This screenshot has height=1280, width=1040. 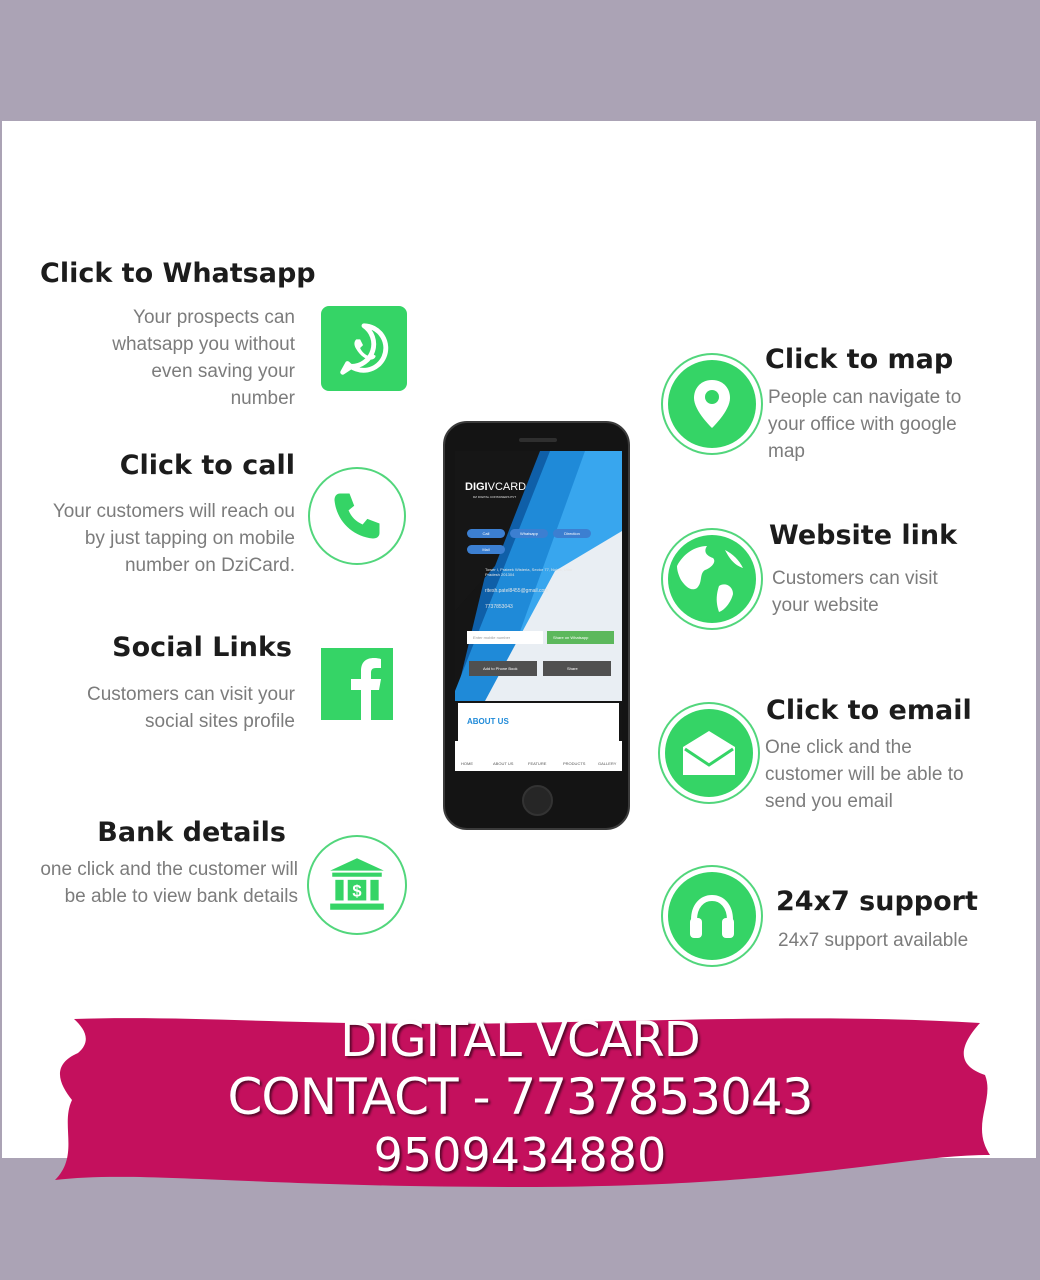 What do you see at coordinates (357, 684) in the screenshot?
I see `facebook-icon` at bounding box center [357, 684].